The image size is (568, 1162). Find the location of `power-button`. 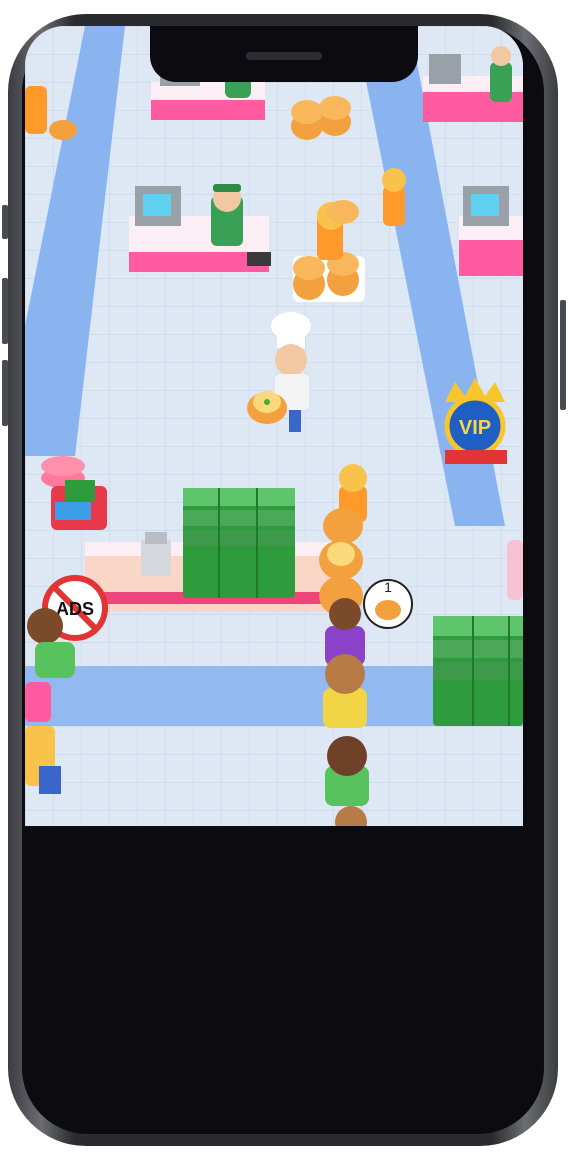

power-button is located at coordinates (563, 355).